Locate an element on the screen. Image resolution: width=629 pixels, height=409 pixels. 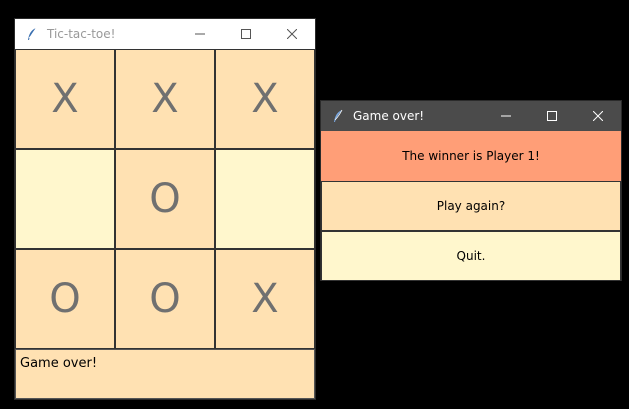
dialog-title: Game over! is located at coordinates (389, 116).